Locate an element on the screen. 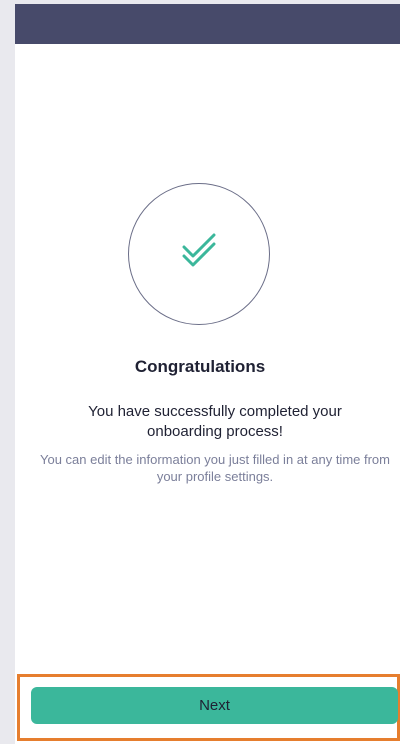 This screenshot has width=400, height=744. double-check-icon is located at coordinates (199, 250).